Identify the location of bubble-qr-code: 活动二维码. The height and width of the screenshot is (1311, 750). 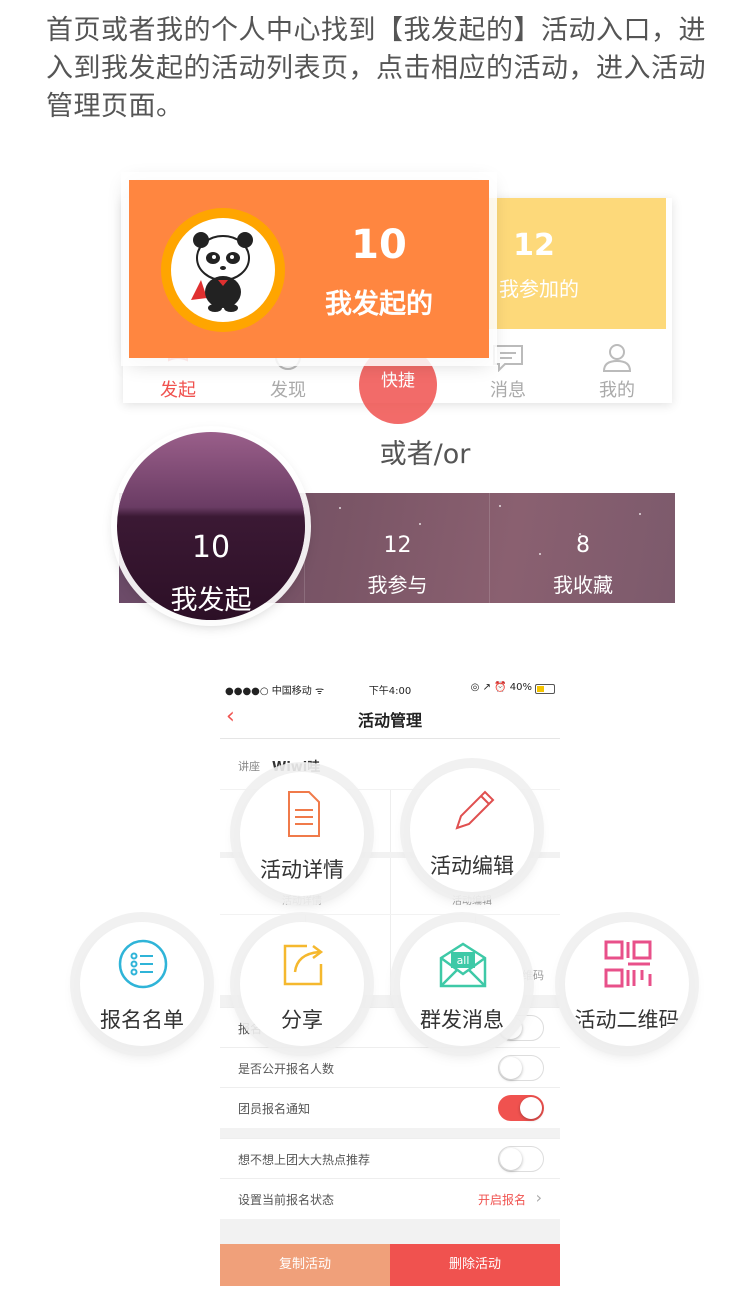
(627, 984).